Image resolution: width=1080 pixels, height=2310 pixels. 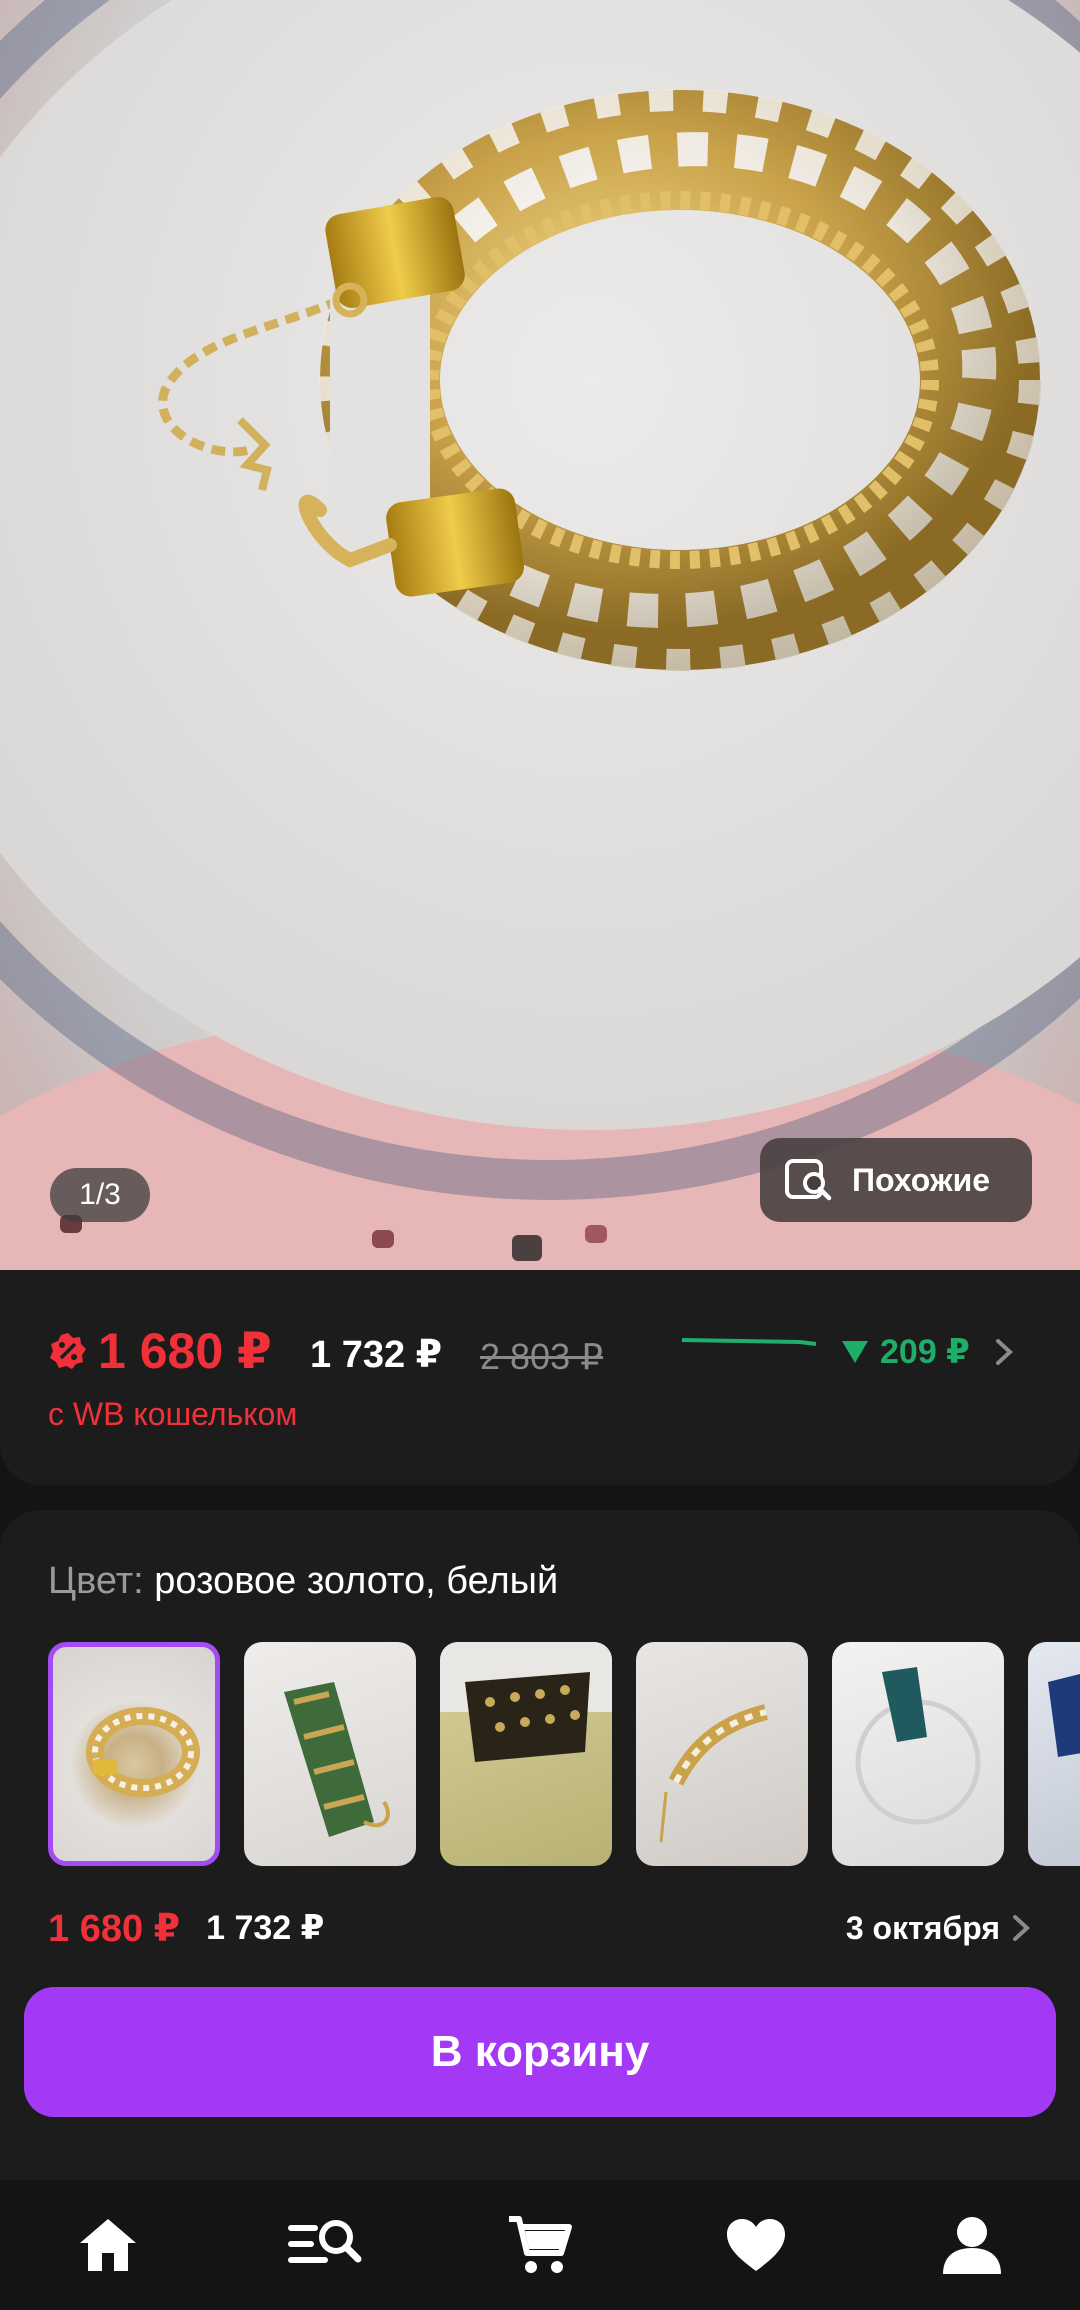 I want to click on variant-thumbnails, so click(x=564, y=1754).